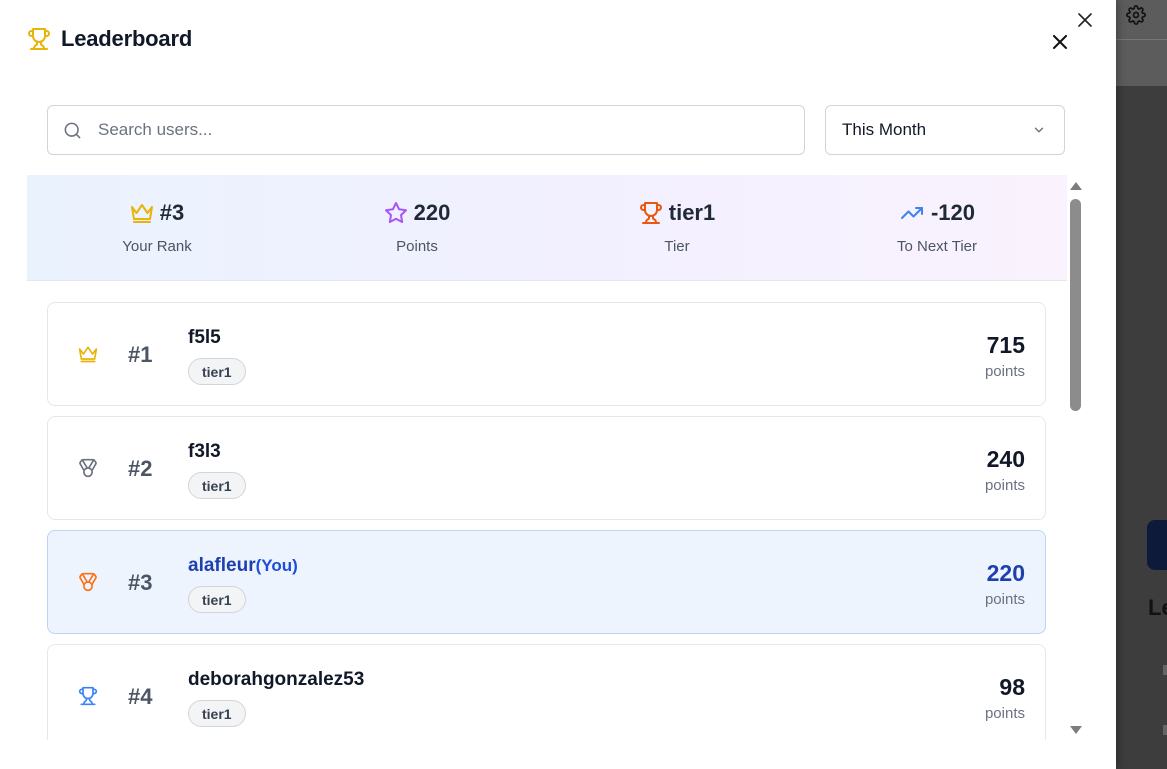  I want to click on star-icon, so click(395, 213).